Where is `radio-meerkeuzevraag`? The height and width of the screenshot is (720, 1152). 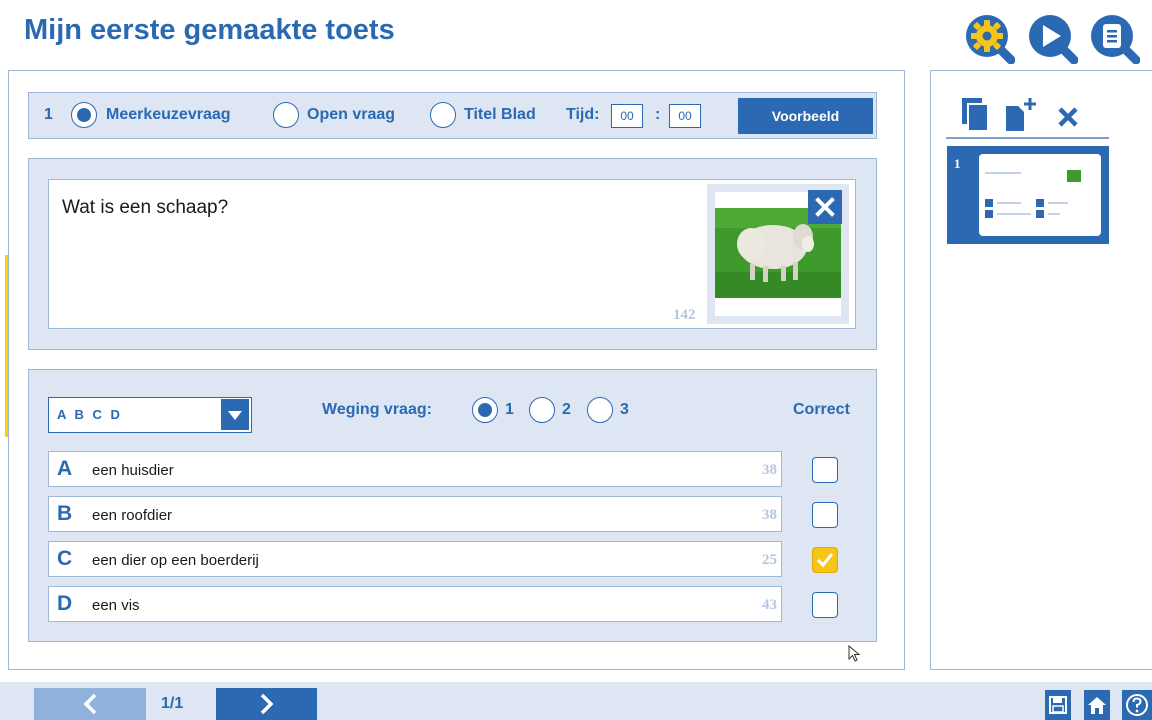 radio-meerkeuzevraag is located at coordinates (84, 115).